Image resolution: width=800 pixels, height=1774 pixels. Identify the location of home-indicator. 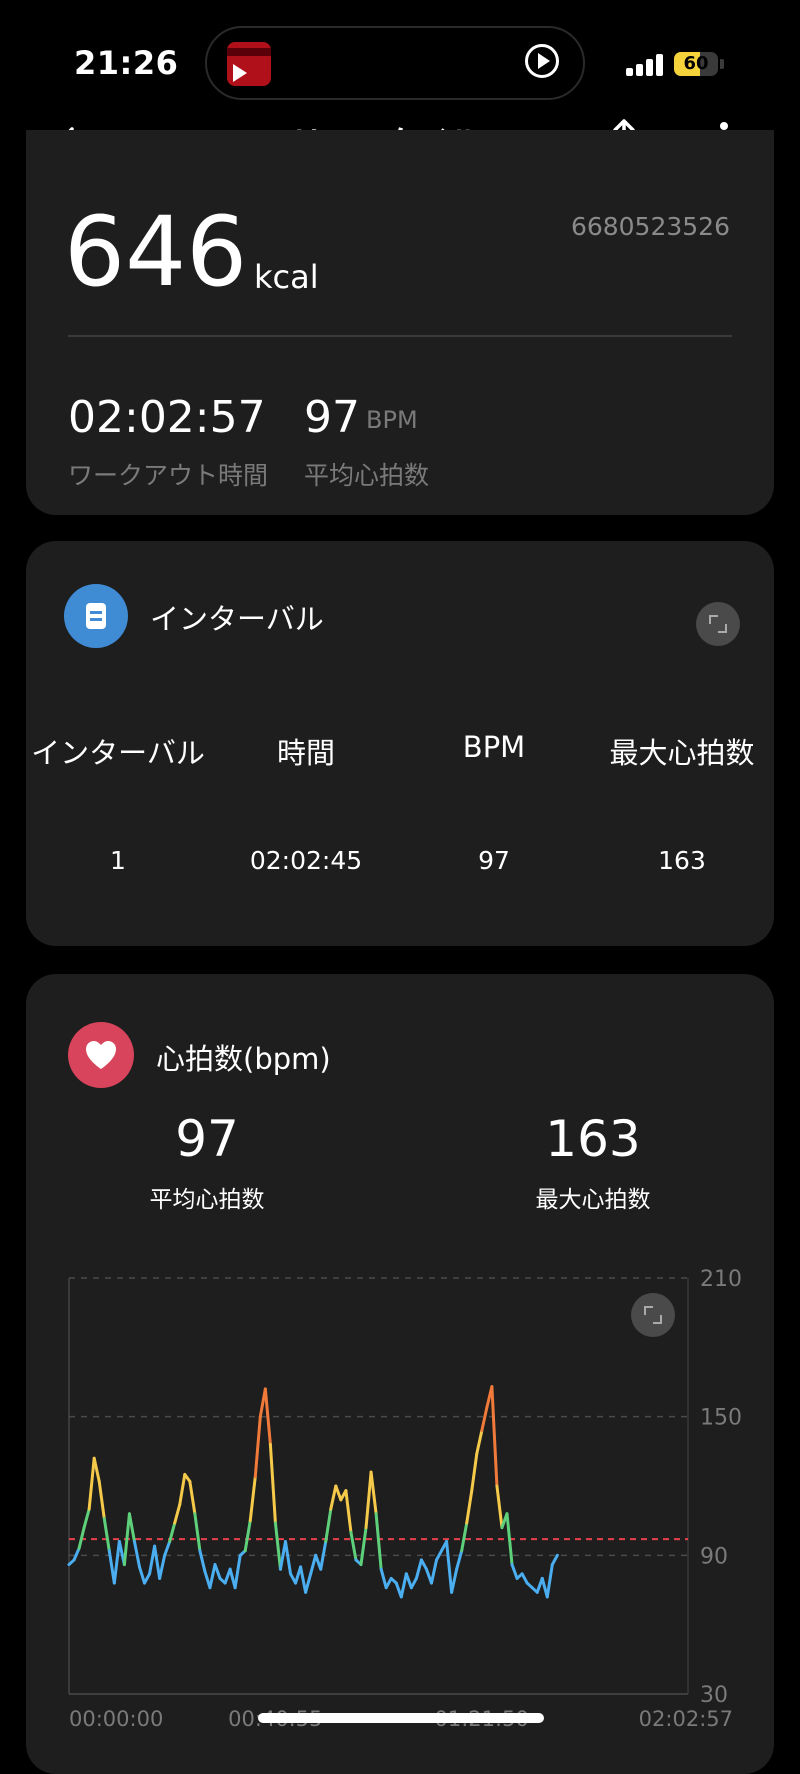
(401, 1718).